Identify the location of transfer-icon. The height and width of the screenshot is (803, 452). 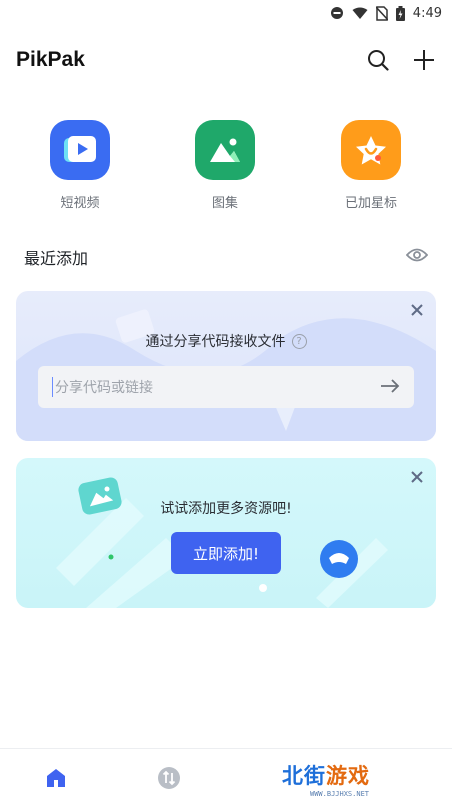
(169, 778).